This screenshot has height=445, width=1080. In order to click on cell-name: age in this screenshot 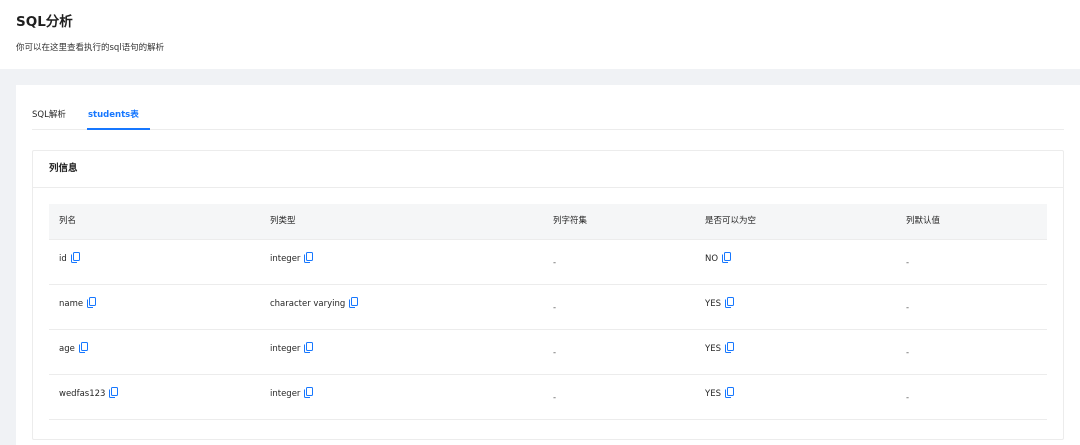, I will do `click(73, 348)`.